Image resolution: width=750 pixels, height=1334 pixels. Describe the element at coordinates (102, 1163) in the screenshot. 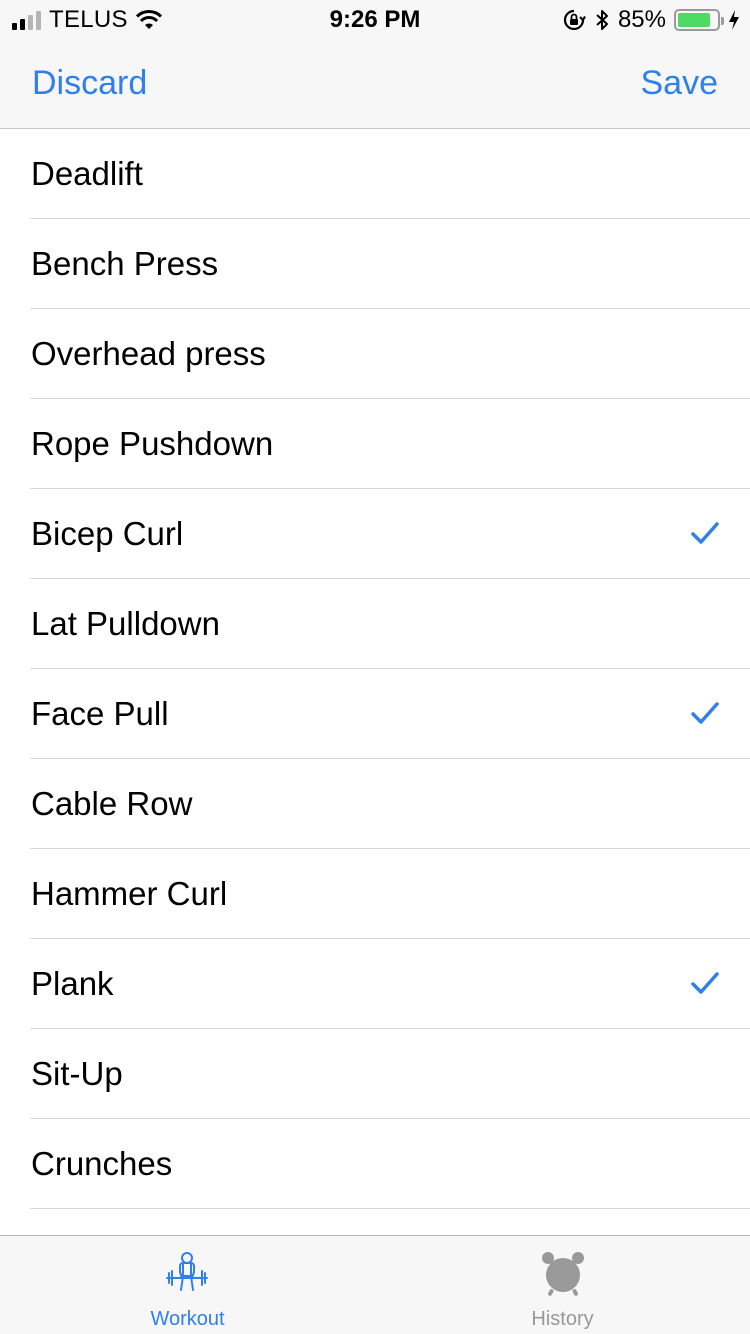

I see `exercise-label: Crunches` at that location.